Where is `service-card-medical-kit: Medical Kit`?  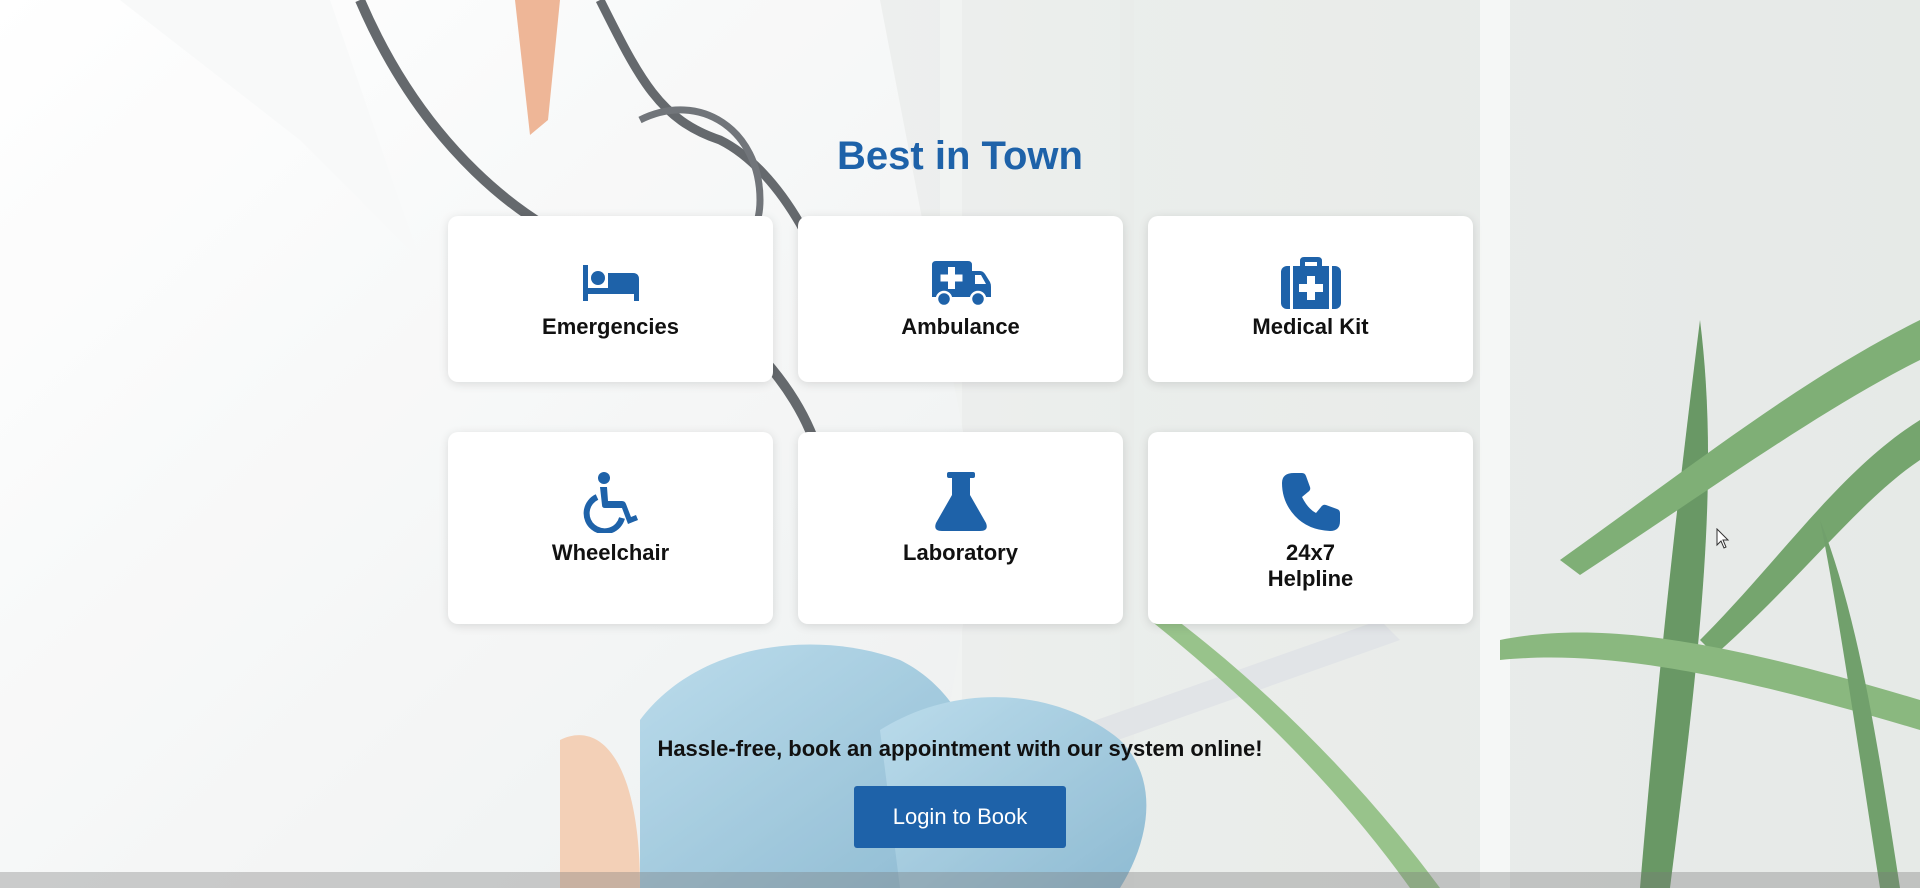
service-card-medical-kit: Medical Kit is located at coordinates (1310, 299).